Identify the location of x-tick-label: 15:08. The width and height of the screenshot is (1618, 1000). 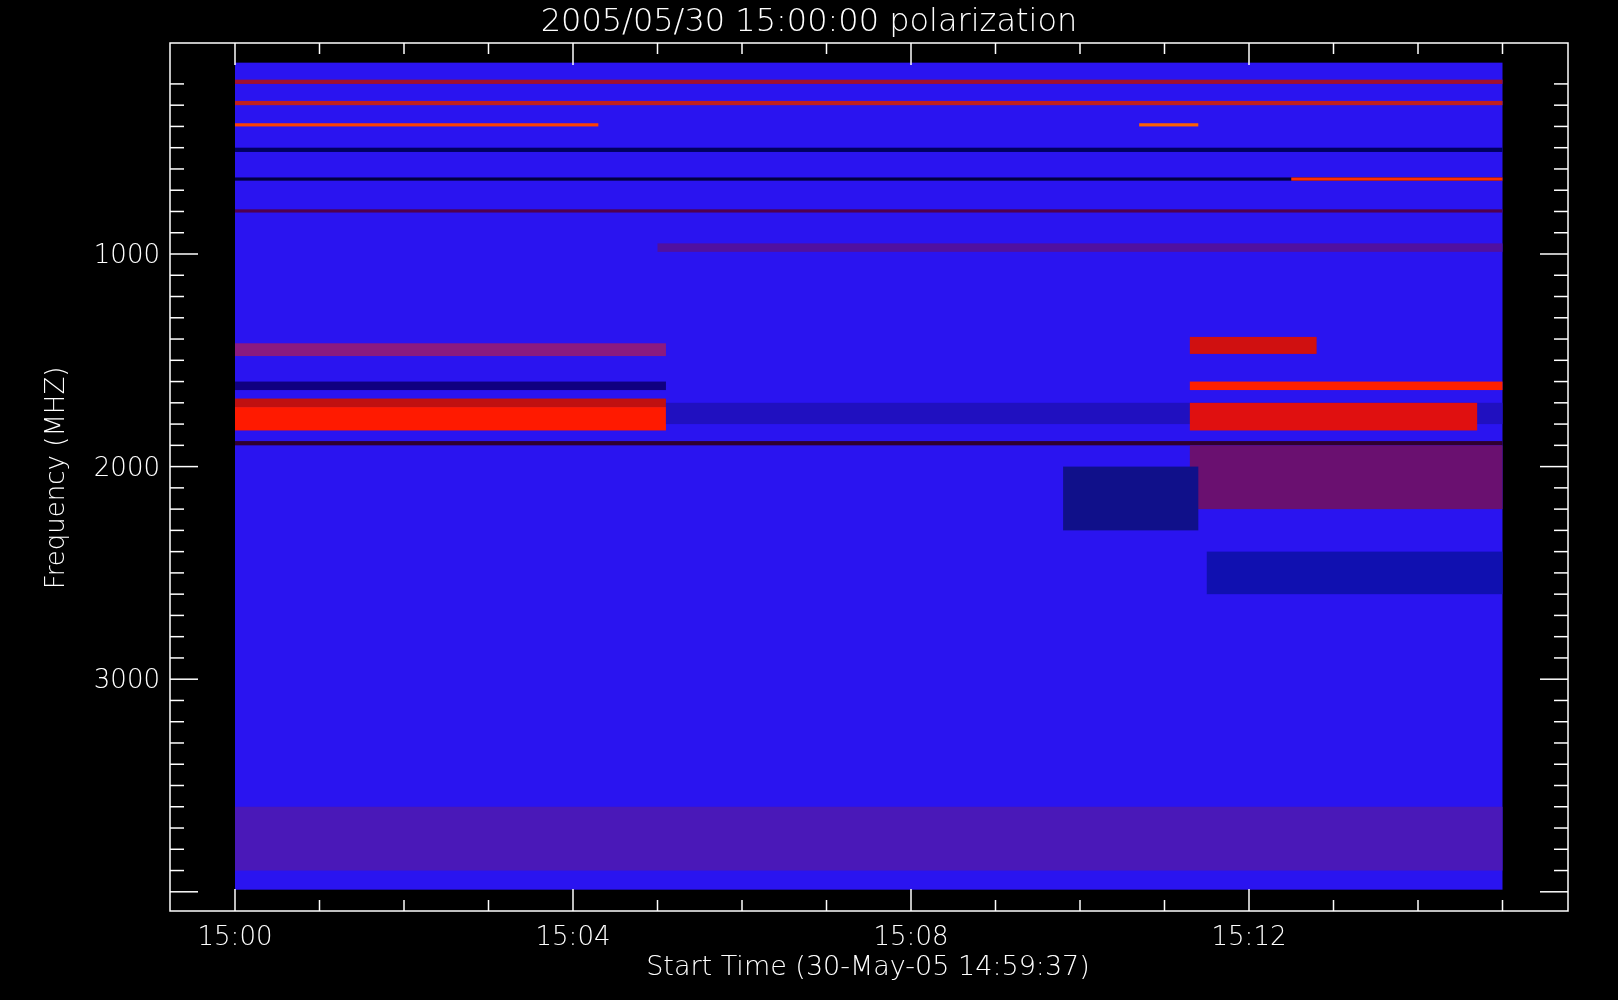
(911, 936).